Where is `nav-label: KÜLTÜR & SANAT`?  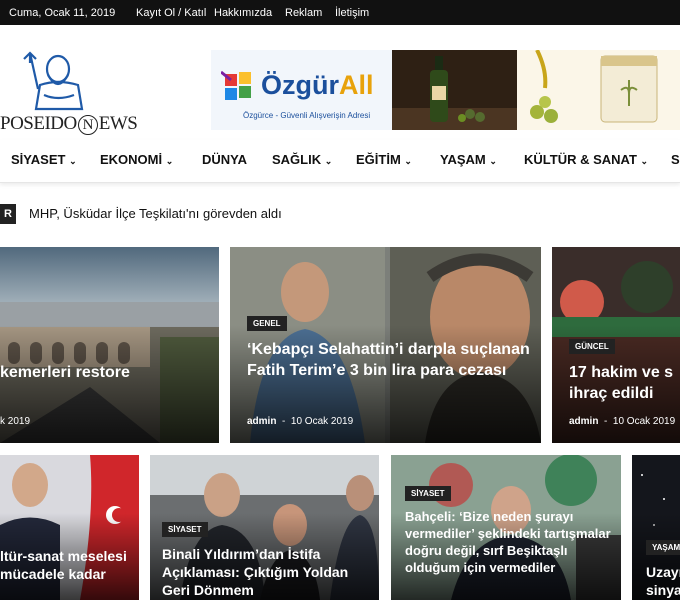 nav-label: KÜLTÜR & SANAT is located at coordinates (580, 159).